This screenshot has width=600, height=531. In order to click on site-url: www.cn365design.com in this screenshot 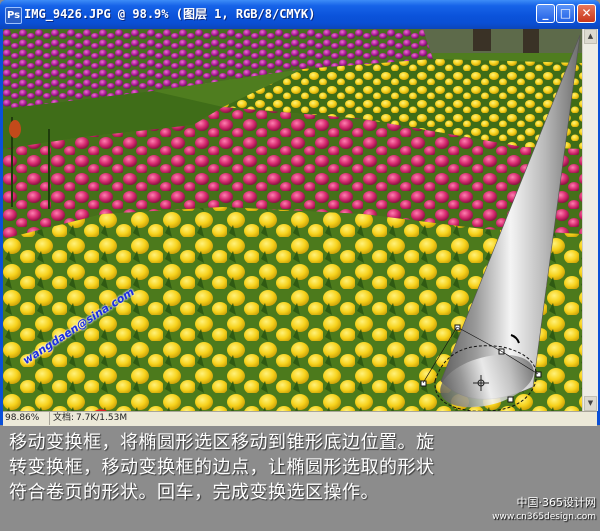, I will do `click(544, 517)`.